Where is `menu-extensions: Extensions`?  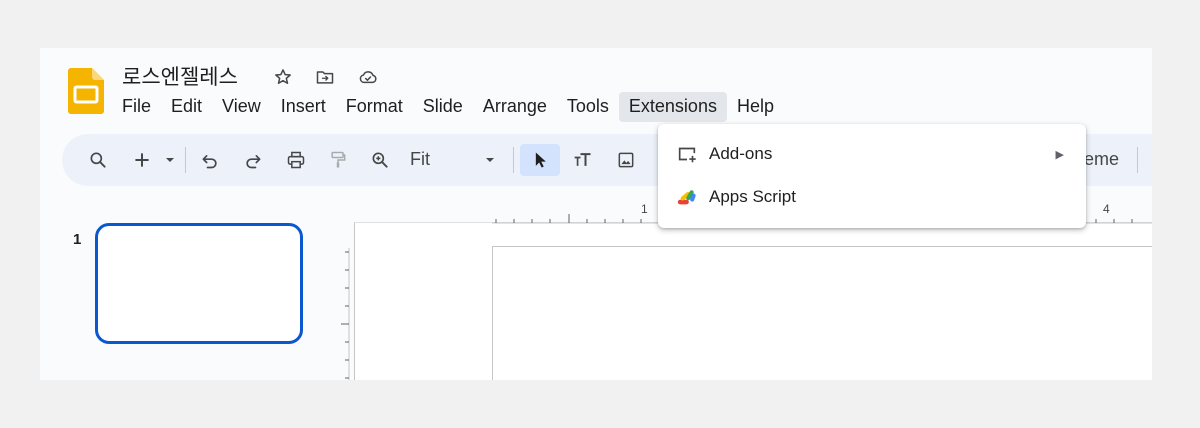
menu-extensions: Extensions is located at coordinates (672, 107).